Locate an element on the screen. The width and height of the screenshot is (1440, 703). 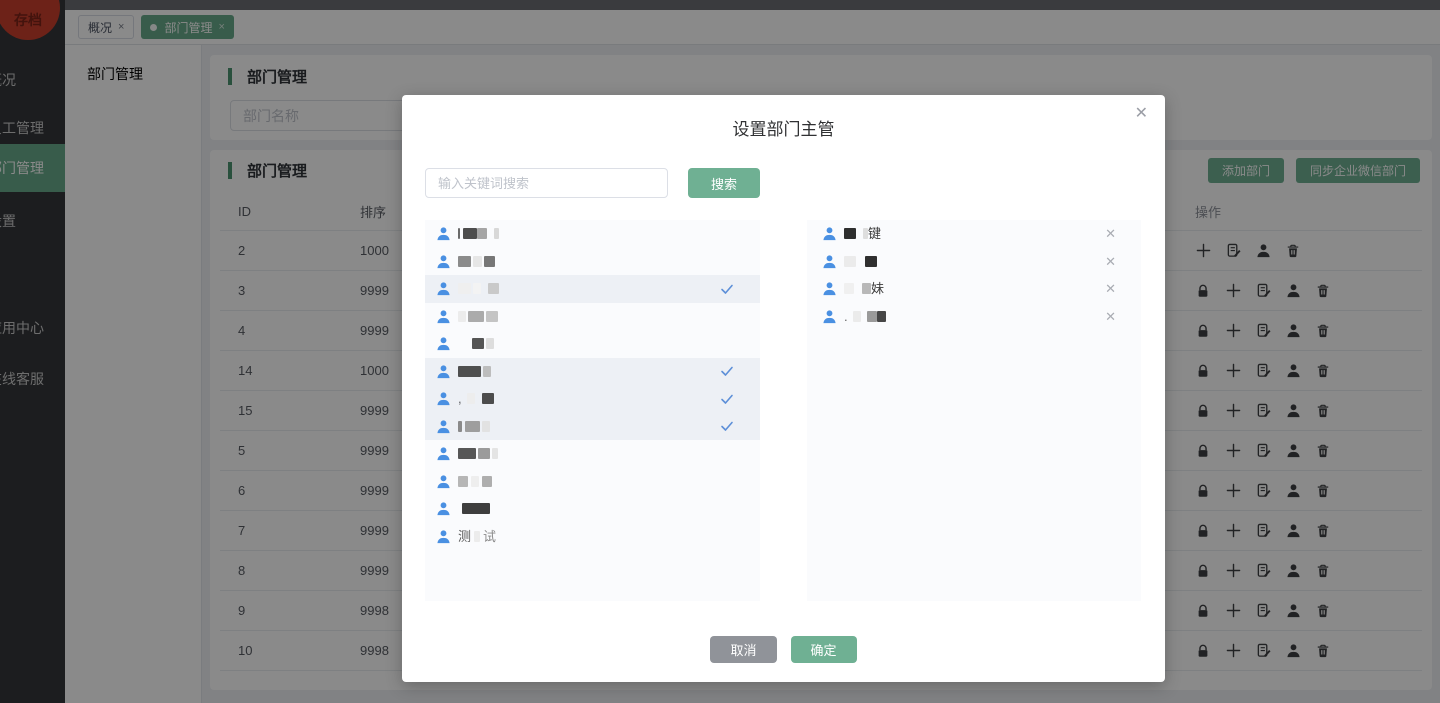
candidate-item: 测试 is located at coordinates (592, 537).